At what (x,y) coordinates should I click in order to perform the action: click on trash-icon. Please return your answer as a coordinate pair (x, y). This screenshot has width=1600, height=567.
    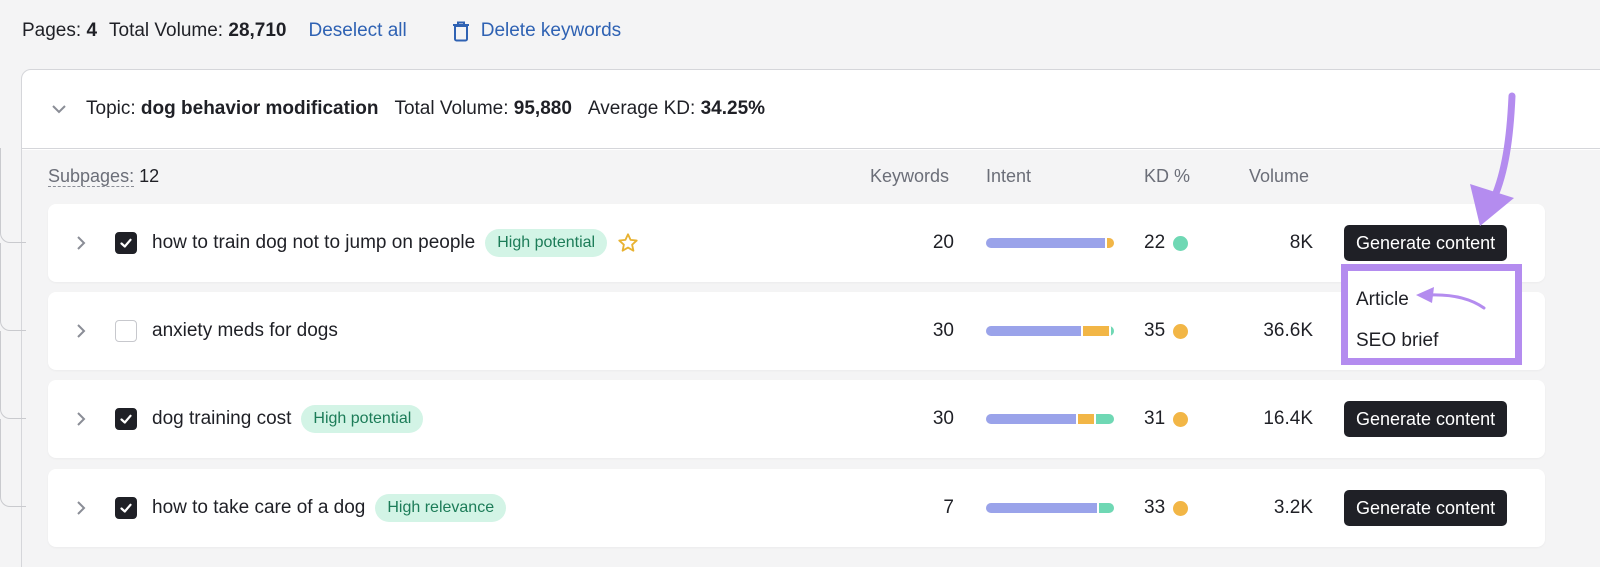
    Looking at the image, I should click on (460, 31).